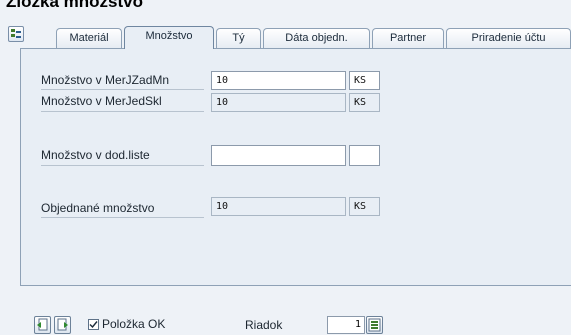 Image resolution: width=571 pixels, height=335 pixels. I want to click on qty-stock-unit-field: 10, so click(278, 102).